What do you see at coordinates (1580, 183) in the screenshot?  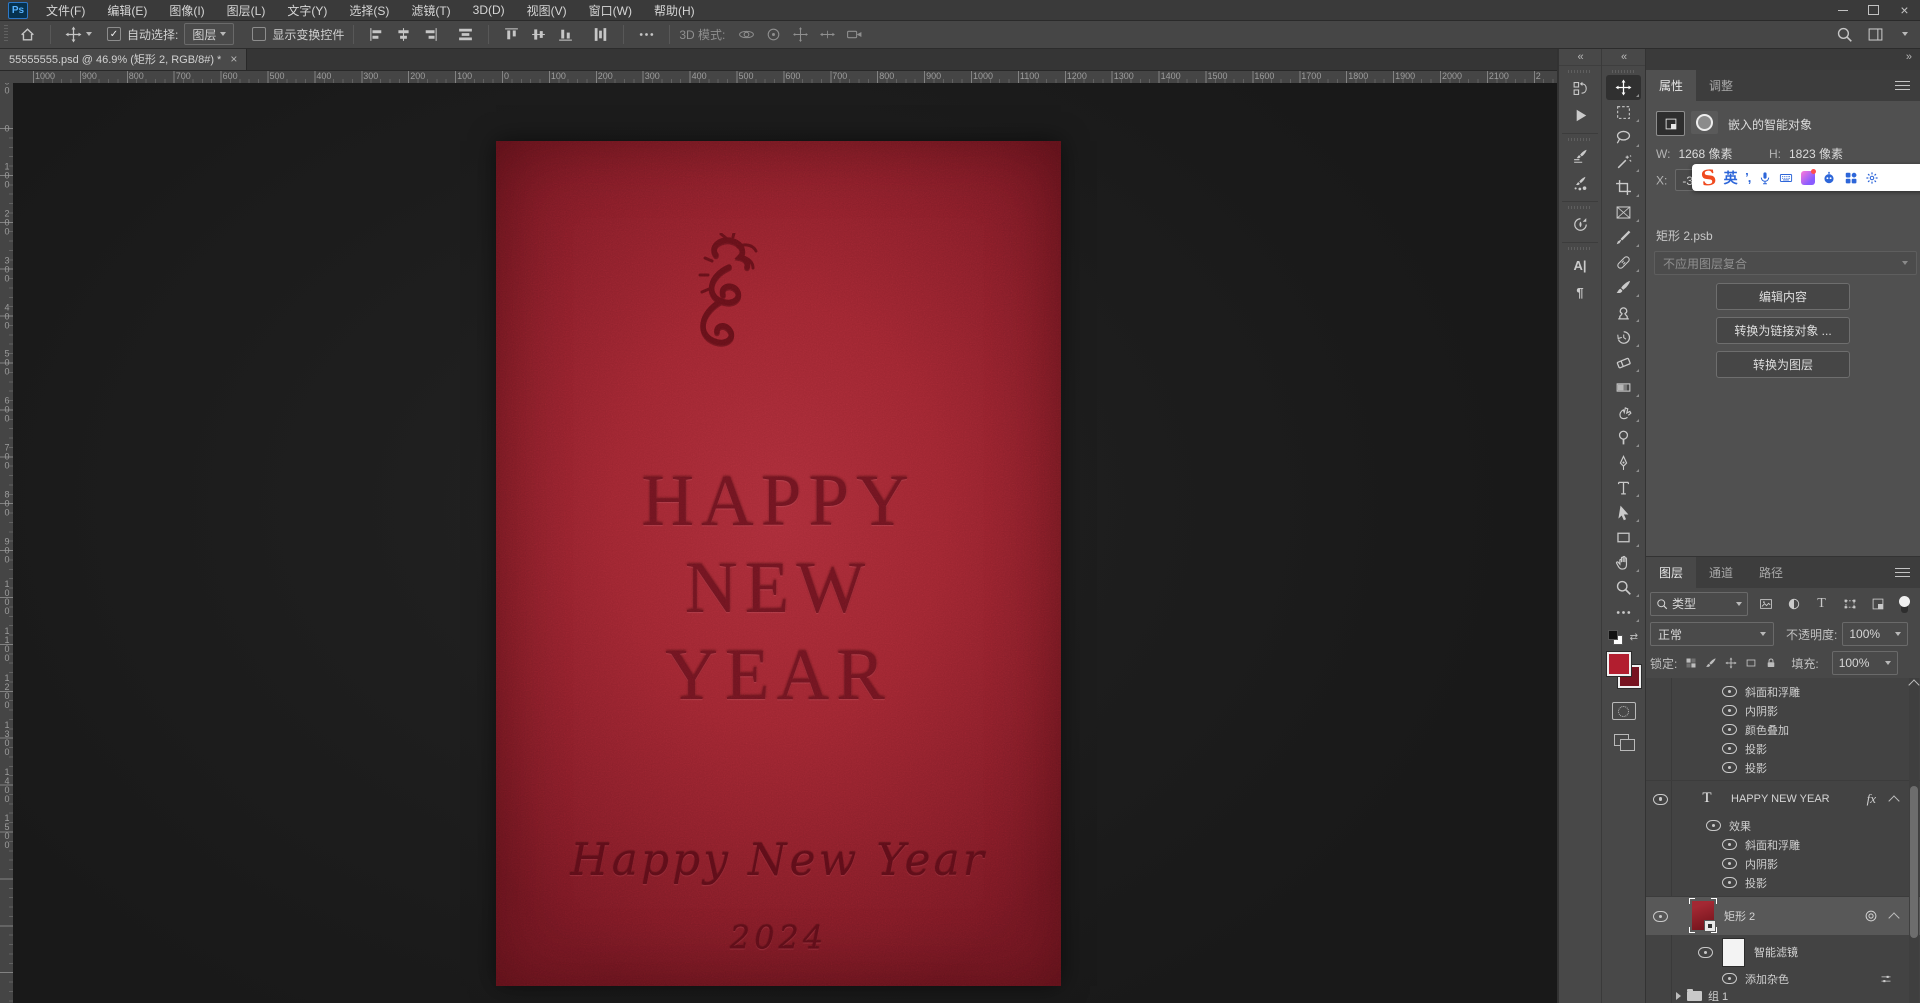 I see `brushes-panel-button` at bounding box center [1580, 183].